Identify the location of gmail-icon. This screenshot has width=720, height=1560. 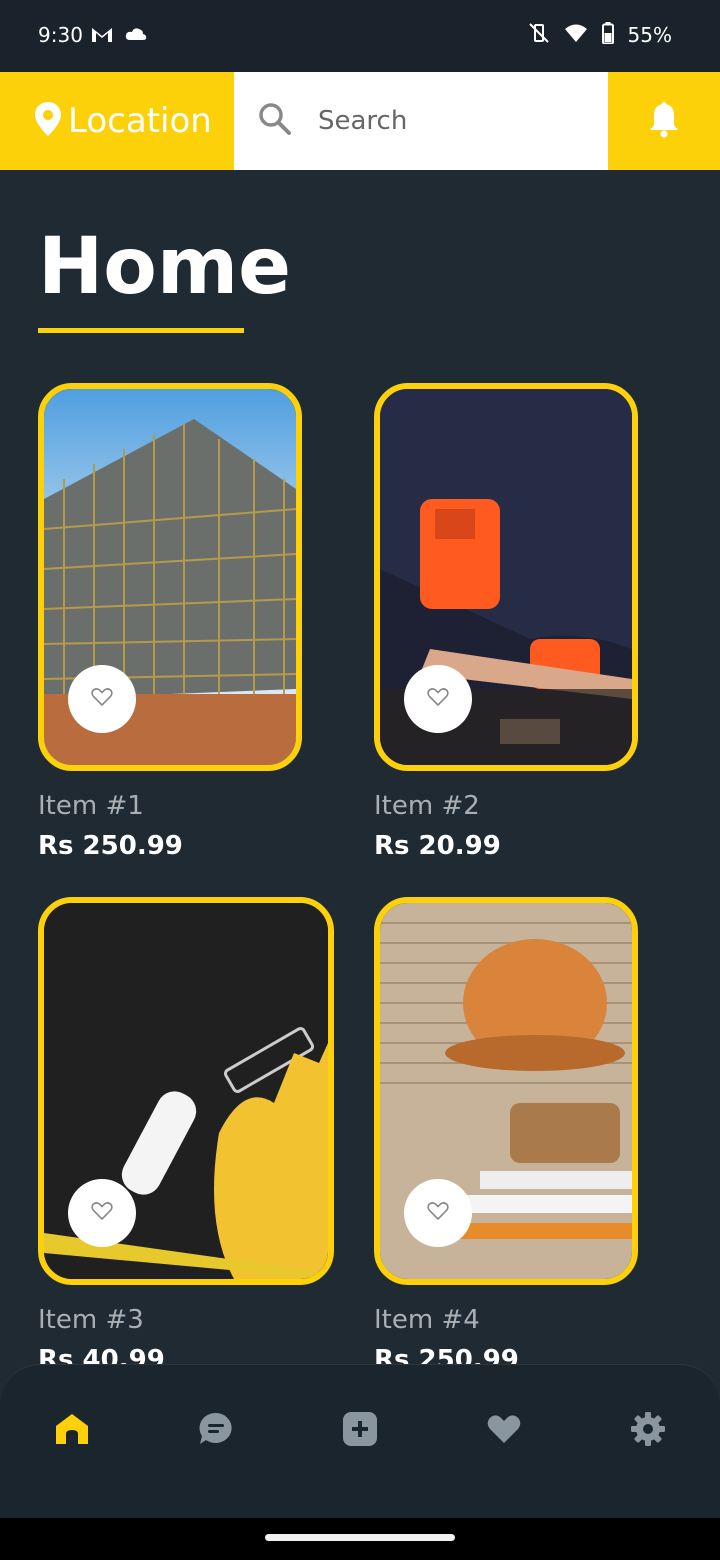
(102, 37).